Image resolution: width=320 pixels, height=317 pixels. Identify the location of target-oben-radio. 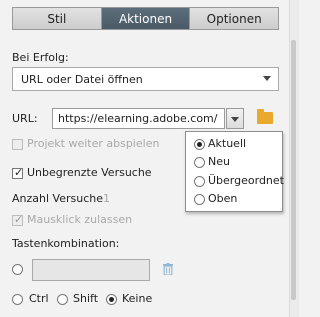
(199, 199).